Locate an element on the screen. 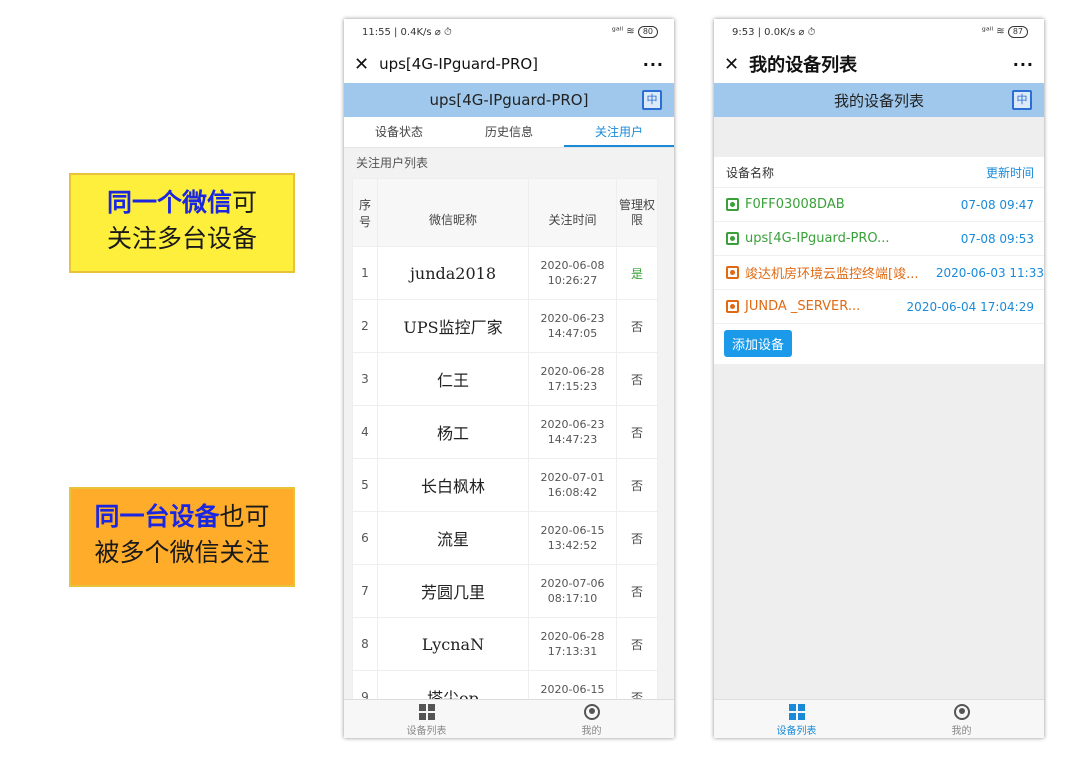 The height and width of the screenshot is (758, 1090). tab-history: 历史信息 is located at coordinates (509, 132).